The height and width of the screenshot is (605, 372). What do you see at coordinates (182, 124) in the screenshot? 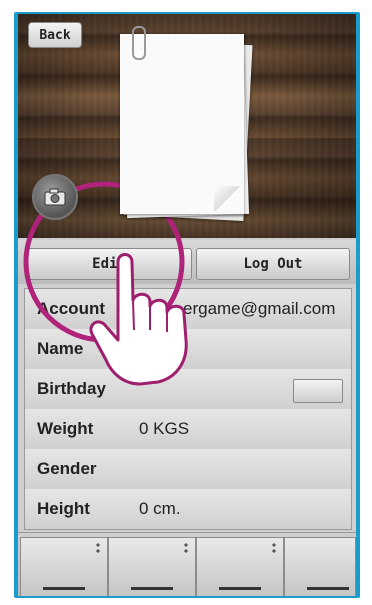
I see `paper-sheet` at bounding box center [182, 124].